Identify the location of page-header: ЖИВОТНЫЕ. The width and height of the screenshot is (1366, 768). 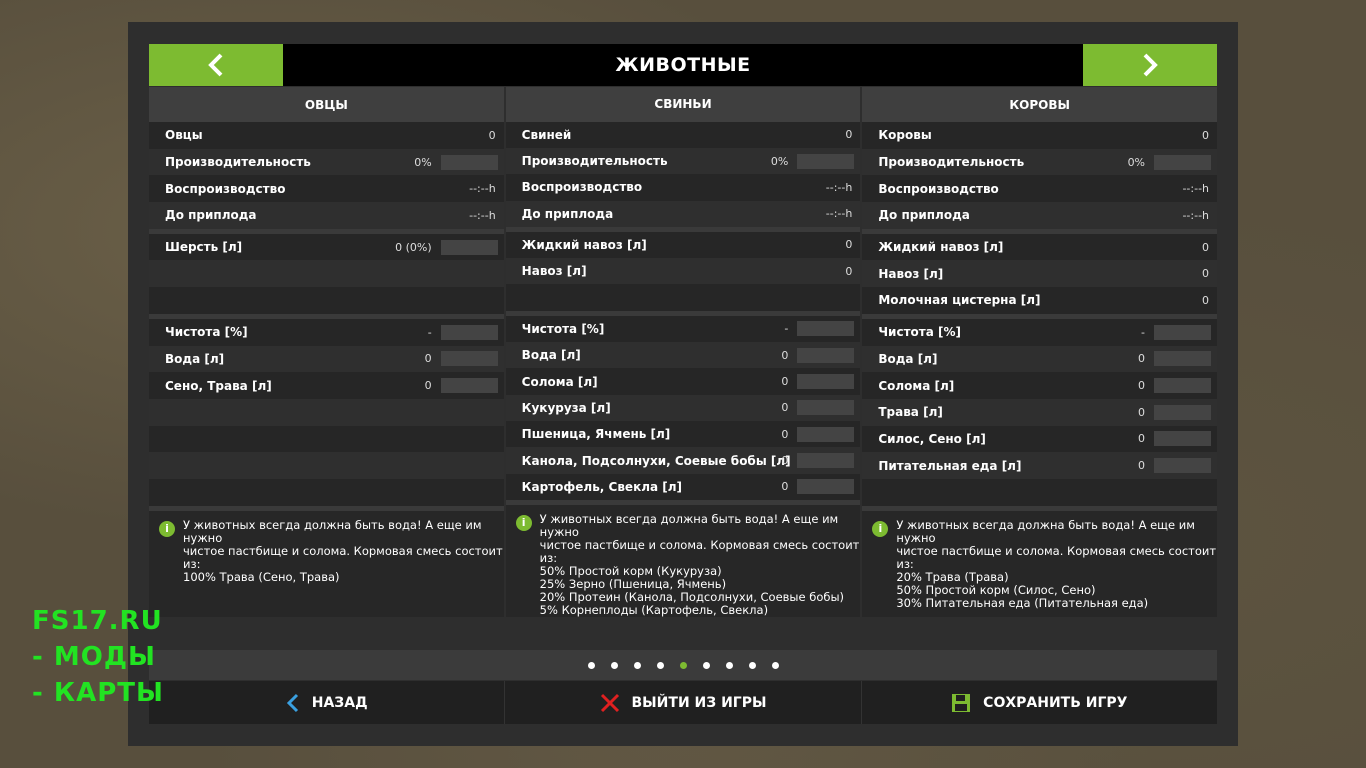
(683, 65).